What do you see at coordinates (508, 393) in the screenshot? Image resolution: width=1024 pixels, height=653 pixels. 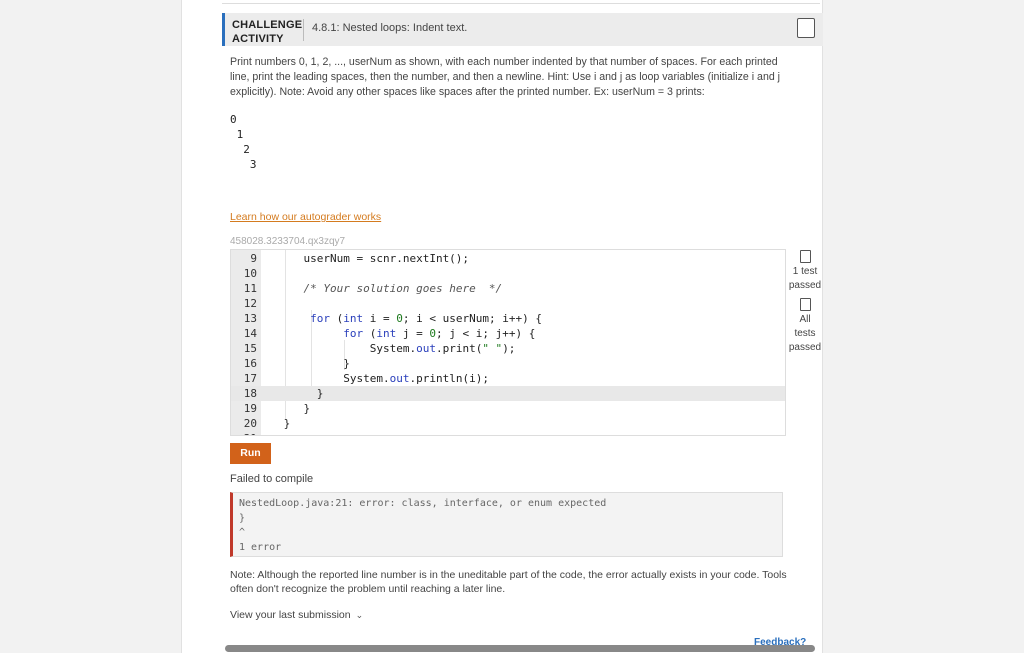 I see `code-line-active: 18 }` at bounding box center [508, 393].